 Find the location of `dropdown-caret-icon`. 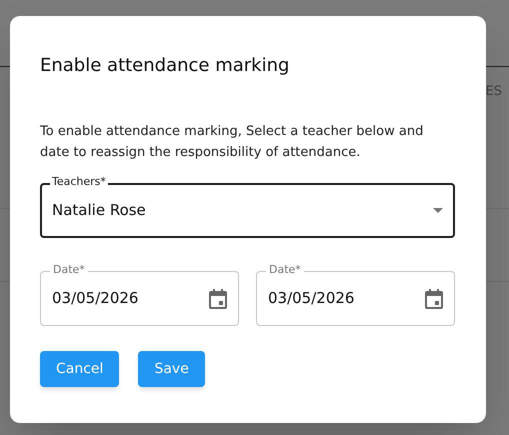

dropdown-caret-icon is located at coordinates (438, 210).